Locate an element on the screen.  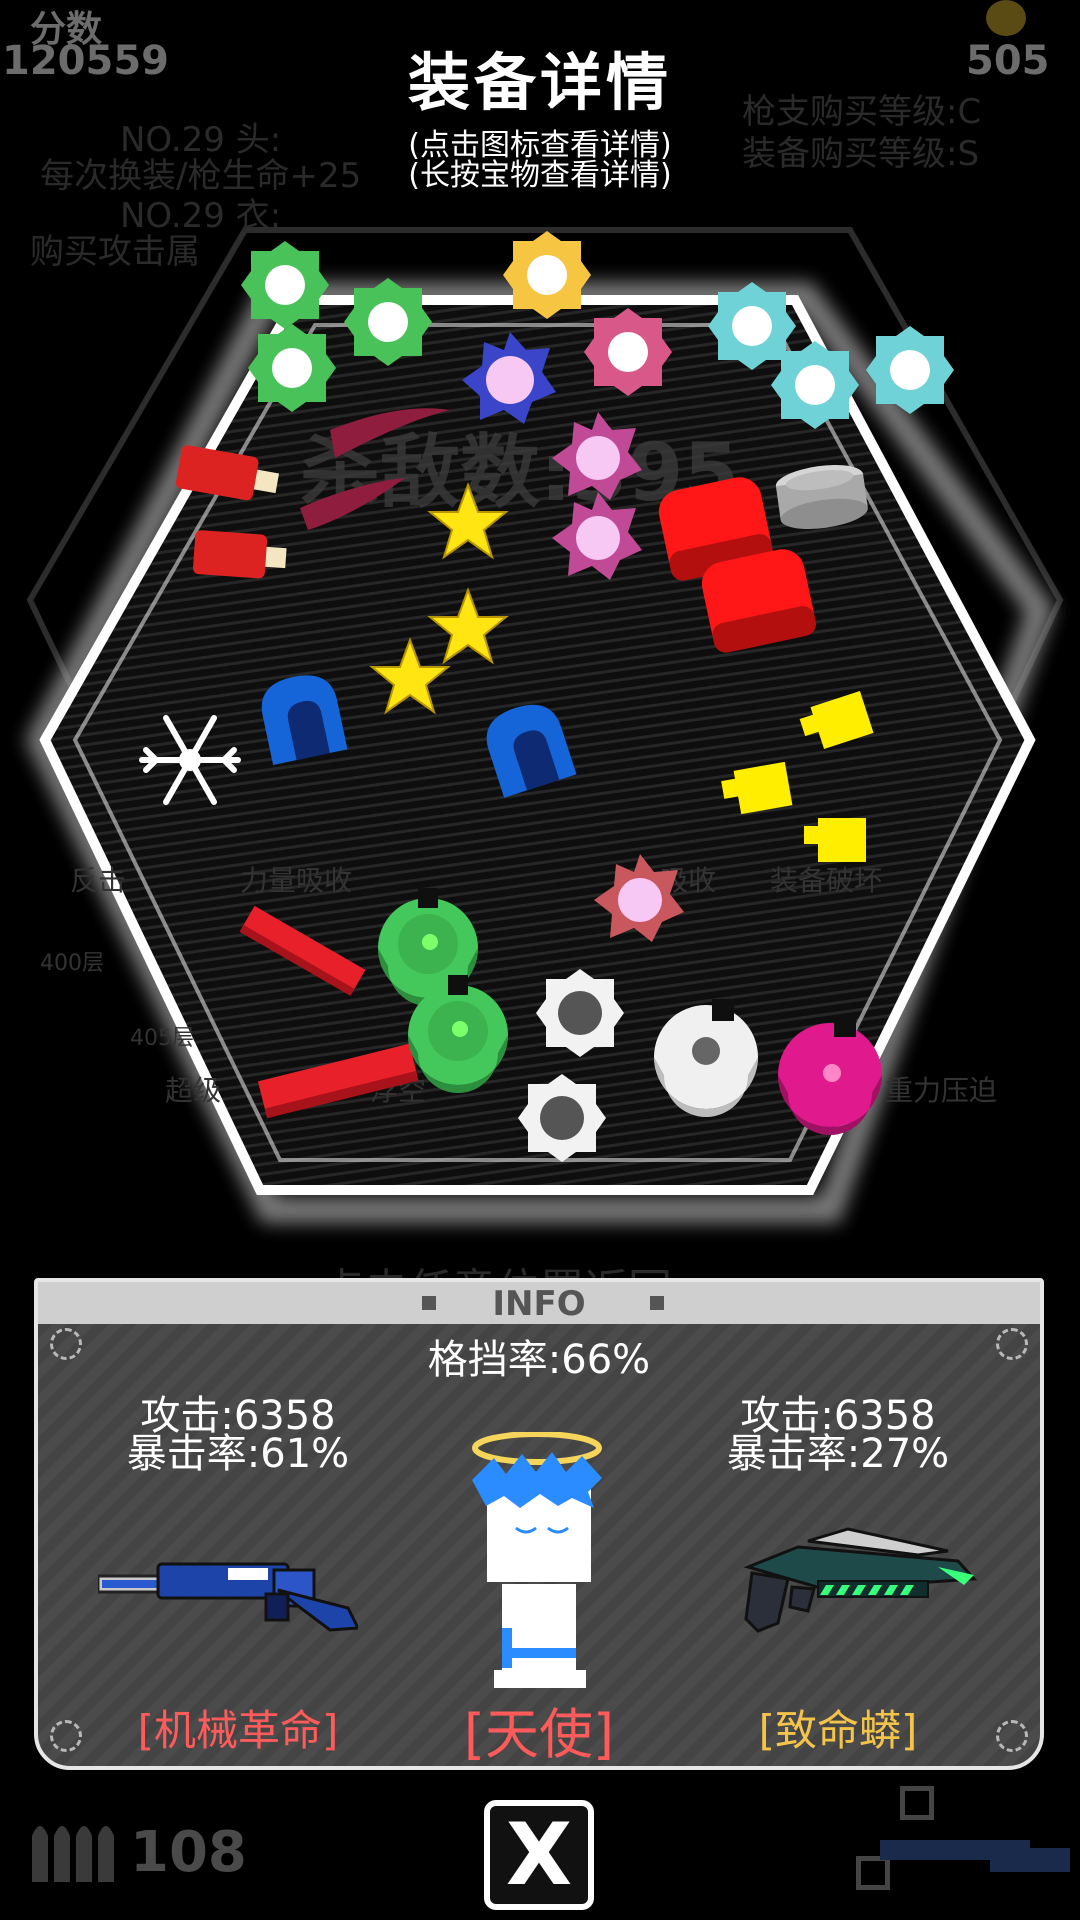
ammo-count: 108 is located at coordinates (188, 1852).